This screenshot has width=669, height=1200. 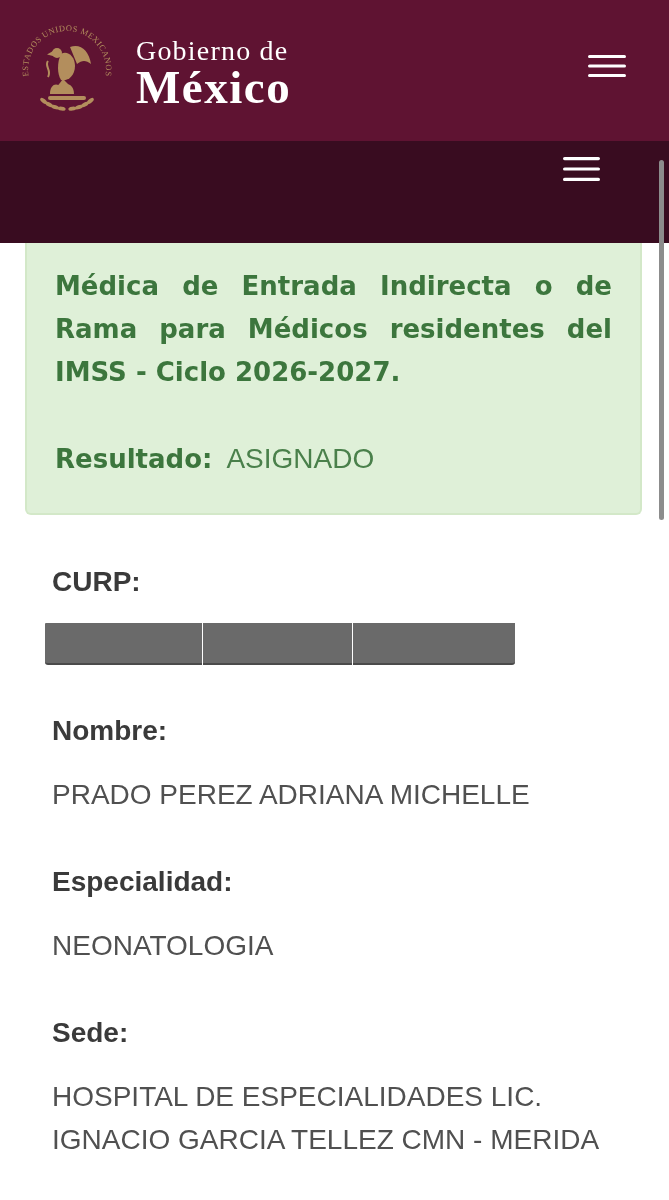 What do you see at coordinates (333, 329) in the screenshot?
I see `result-description: Médica de Entrada Indirecta o de Rama para Médicos residentes del IMSS - Ciclo 2026-2027.` at bounding box center [333, 329].